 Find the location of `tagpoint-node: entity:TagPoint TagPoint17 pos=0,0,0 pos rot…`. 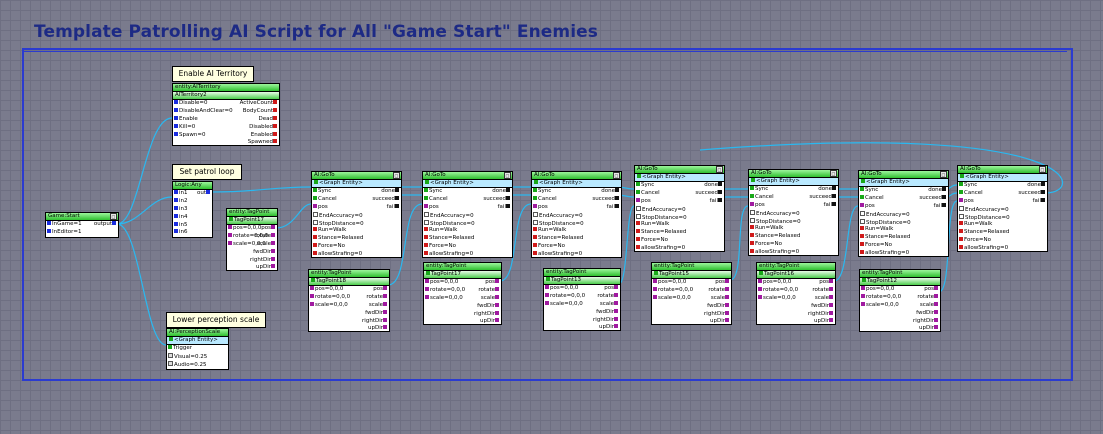

tagpoint-node: entity:TagPoint TagPoint17 pos=0,0,0 pos rot… is located at coordinates (252, 239).